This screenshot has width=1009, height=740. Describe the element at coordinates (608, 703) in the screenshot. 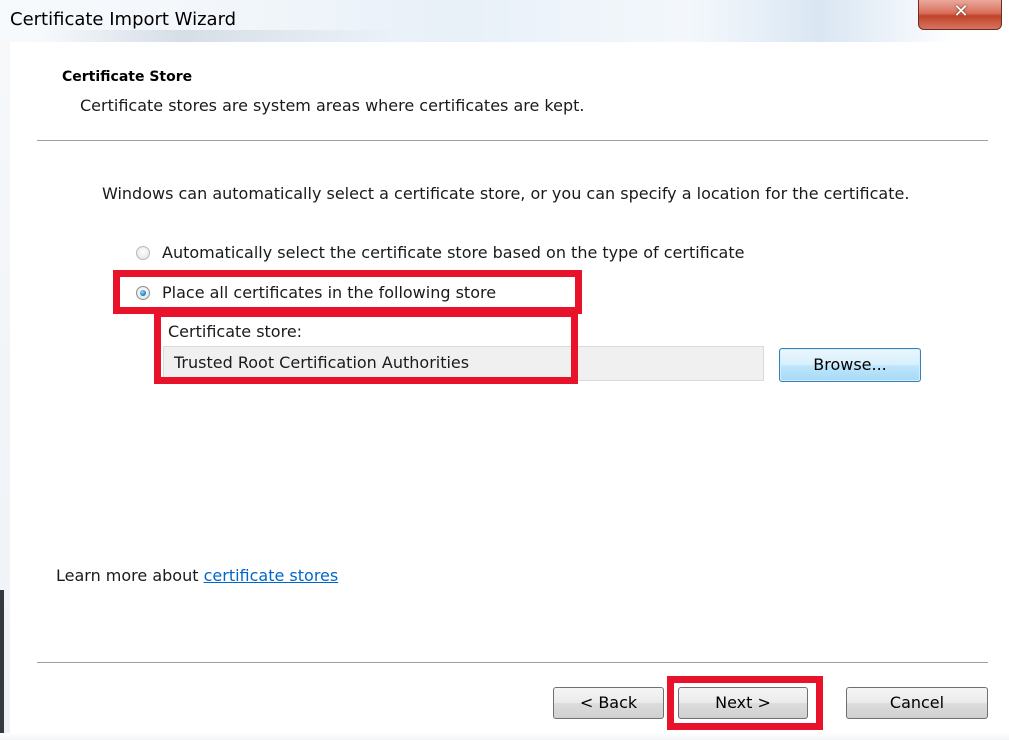

I see `back-button: < Back` at that location.